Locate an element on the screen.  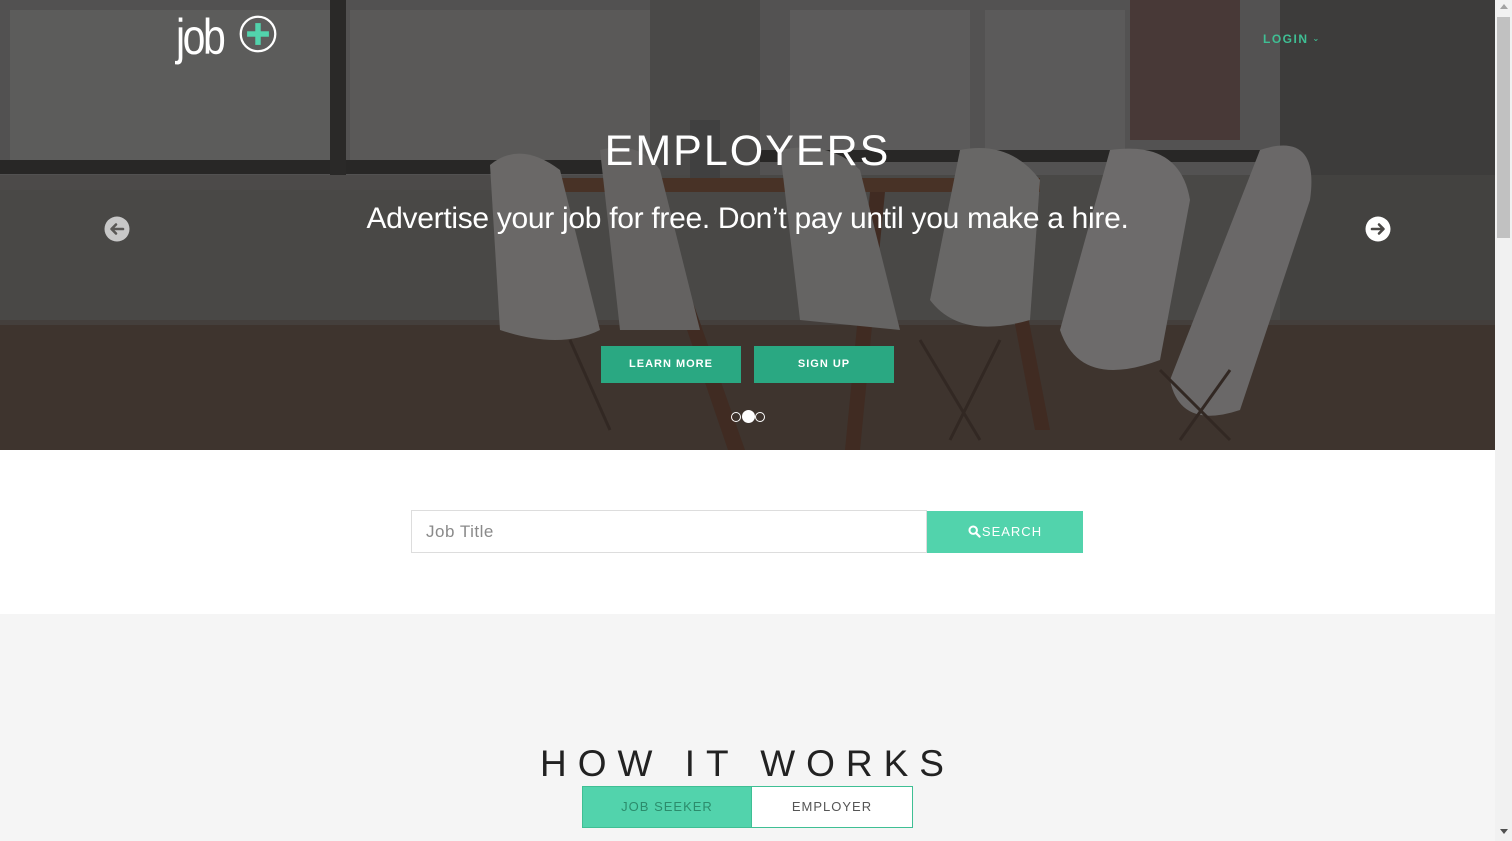
scrollbar-thumb is located at coordinates (1503, 127).